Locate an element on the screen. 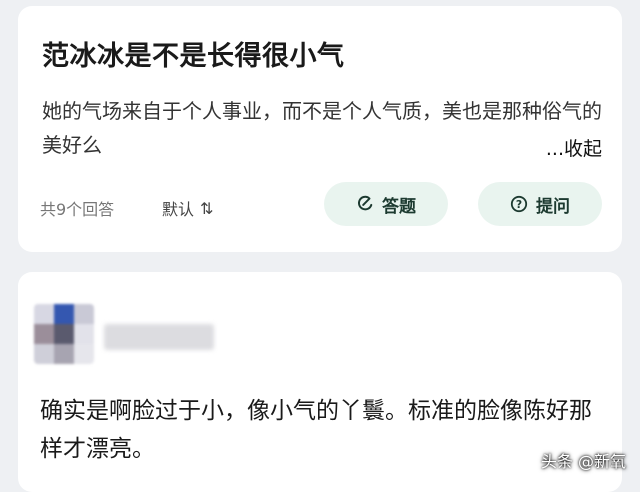  question-description: 她的气场来自于个人事业，而不是个人气质，美也是那种俗气的美好么 is located at coordinates (322, 128).